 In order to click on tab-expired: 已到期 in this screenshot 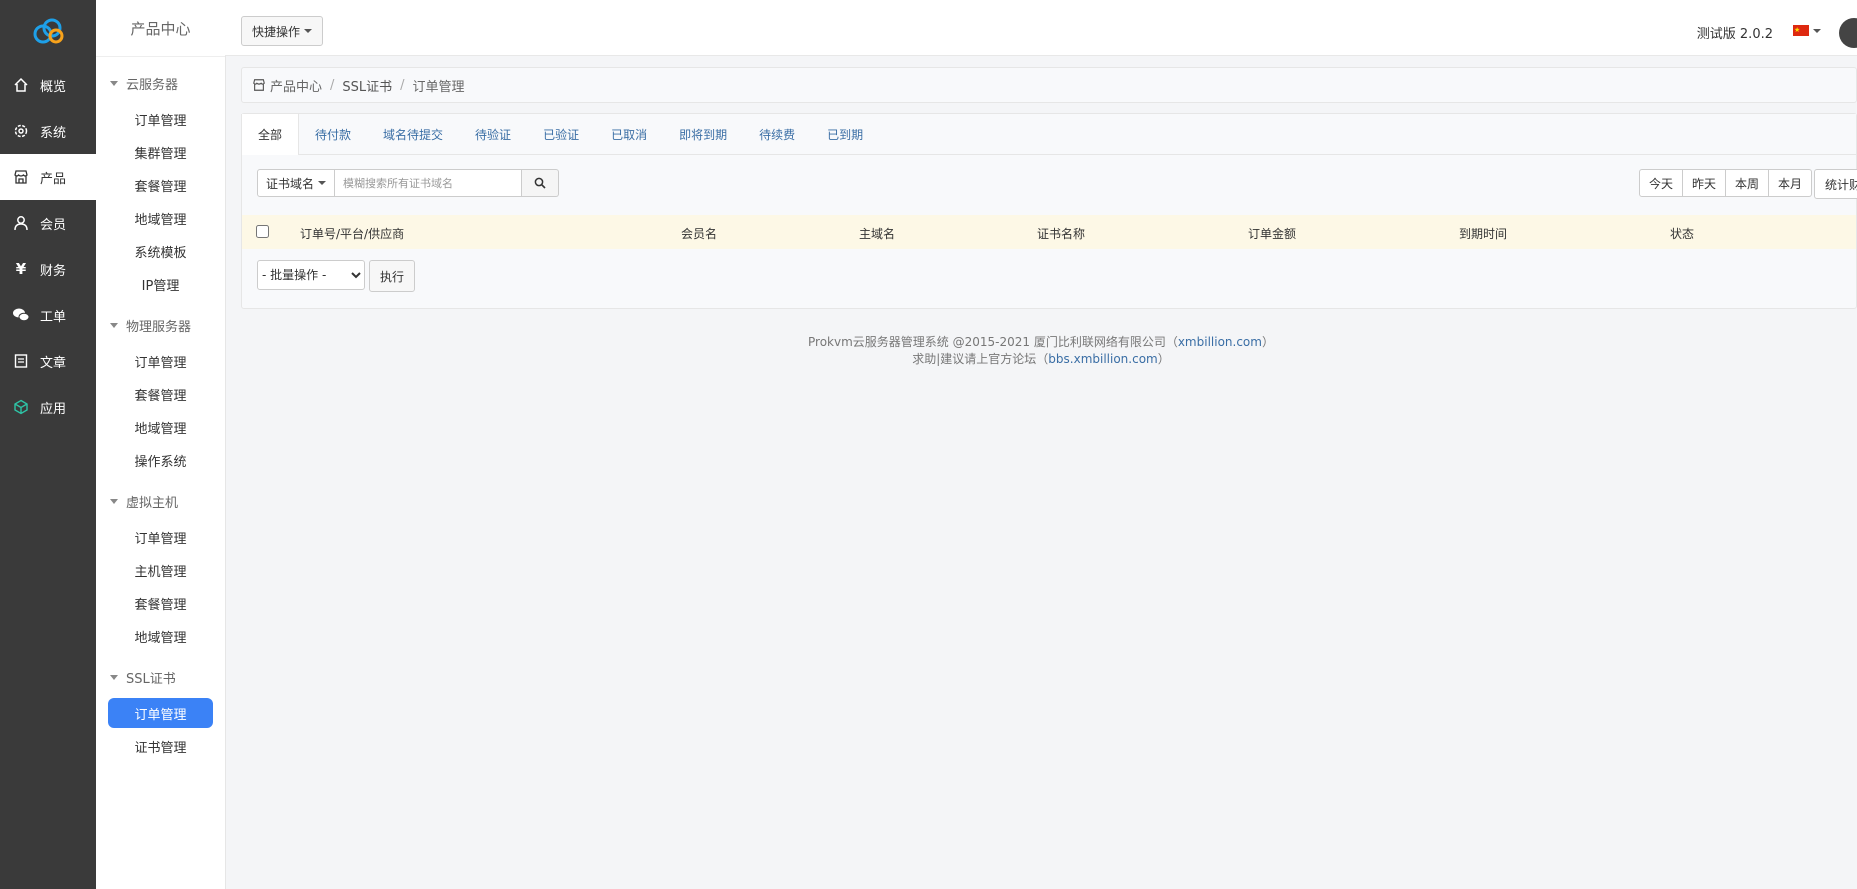, I will do `click(845, 134)`.